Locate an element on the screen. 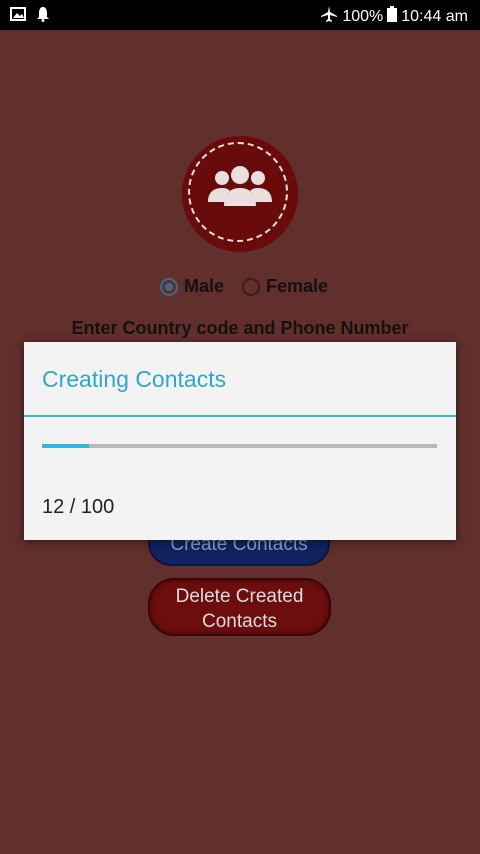 The height and width of the screenshot is (854, 480). bell-notification-icon is located at coordinates (43, 16).